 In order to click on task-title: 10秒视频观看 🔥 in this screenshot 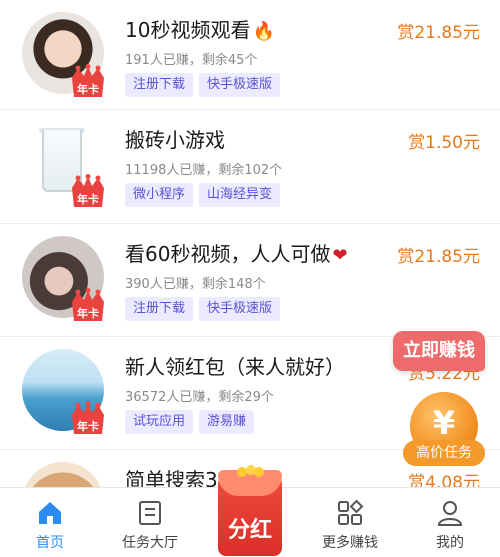, I will do `click(200, 30)`.